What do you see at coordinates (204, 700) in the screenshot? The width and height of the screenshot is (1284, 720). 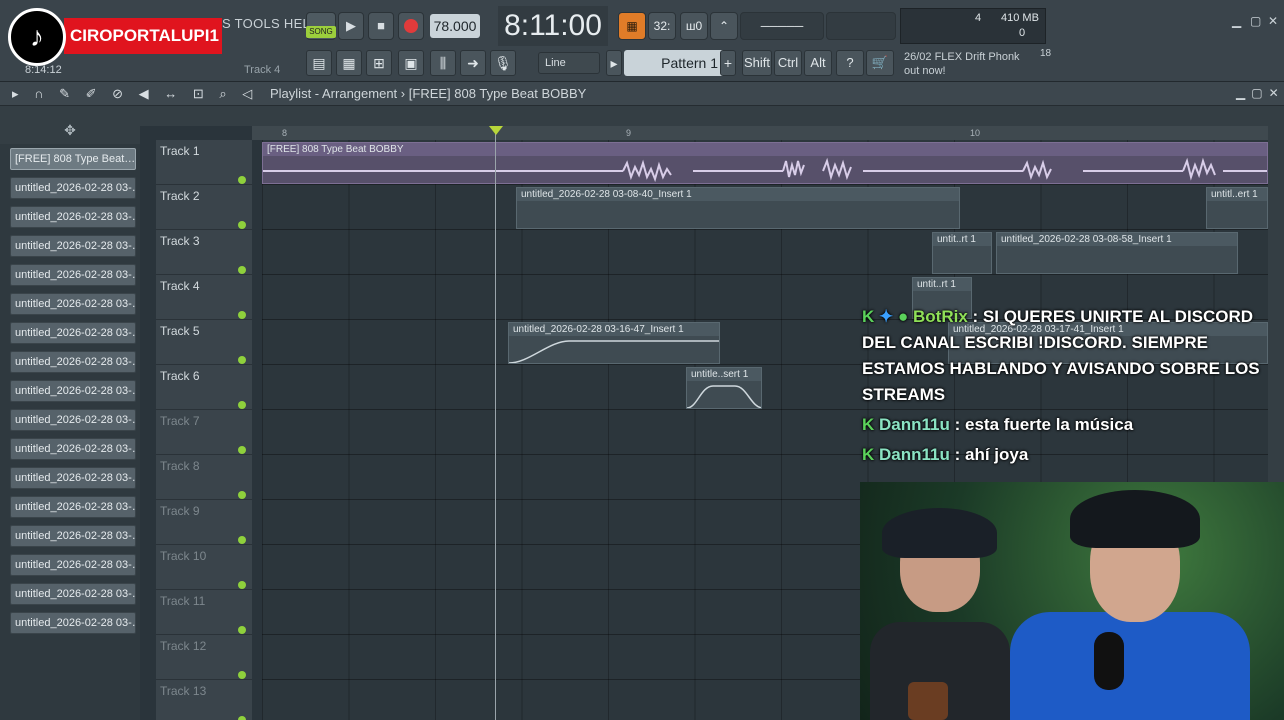 I see `track-header: Track 13` at bounding box center [204, 700].